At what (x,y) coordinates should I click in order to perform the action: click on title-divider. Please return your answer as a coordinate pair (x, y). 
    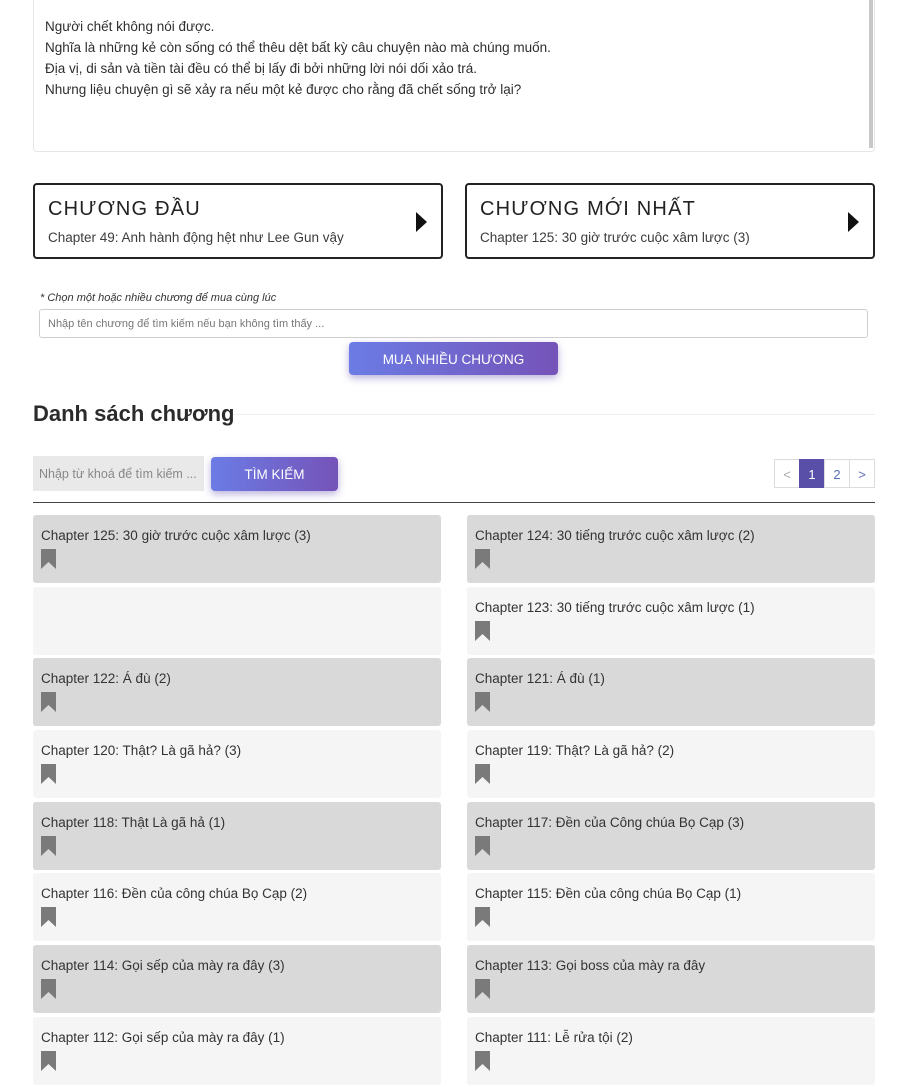
    Looking at the image, I should click on (554, 414).